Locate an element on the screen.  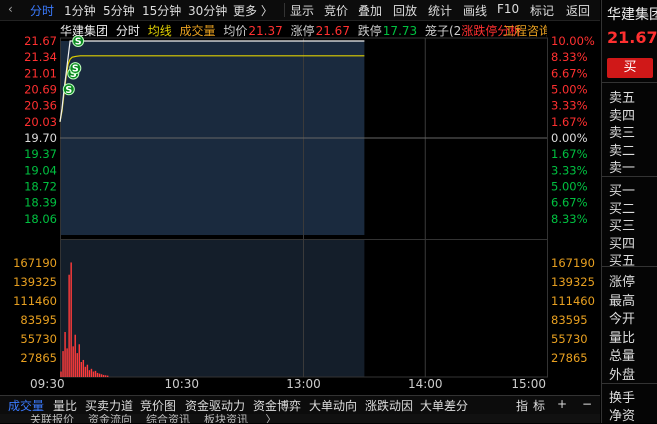
buy-level-label: 买一 is located at coordinates (622, 189).